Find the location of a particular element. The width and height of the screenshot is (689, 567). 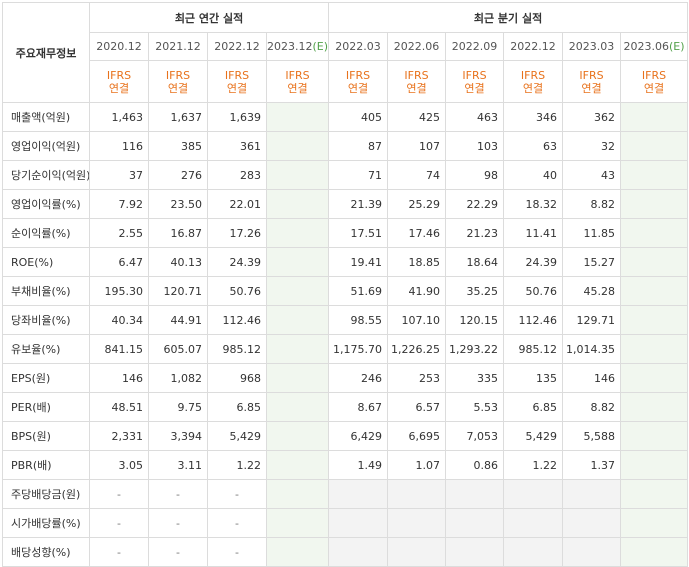

period-header: 2022.09 is located at coordinates (475, 46).